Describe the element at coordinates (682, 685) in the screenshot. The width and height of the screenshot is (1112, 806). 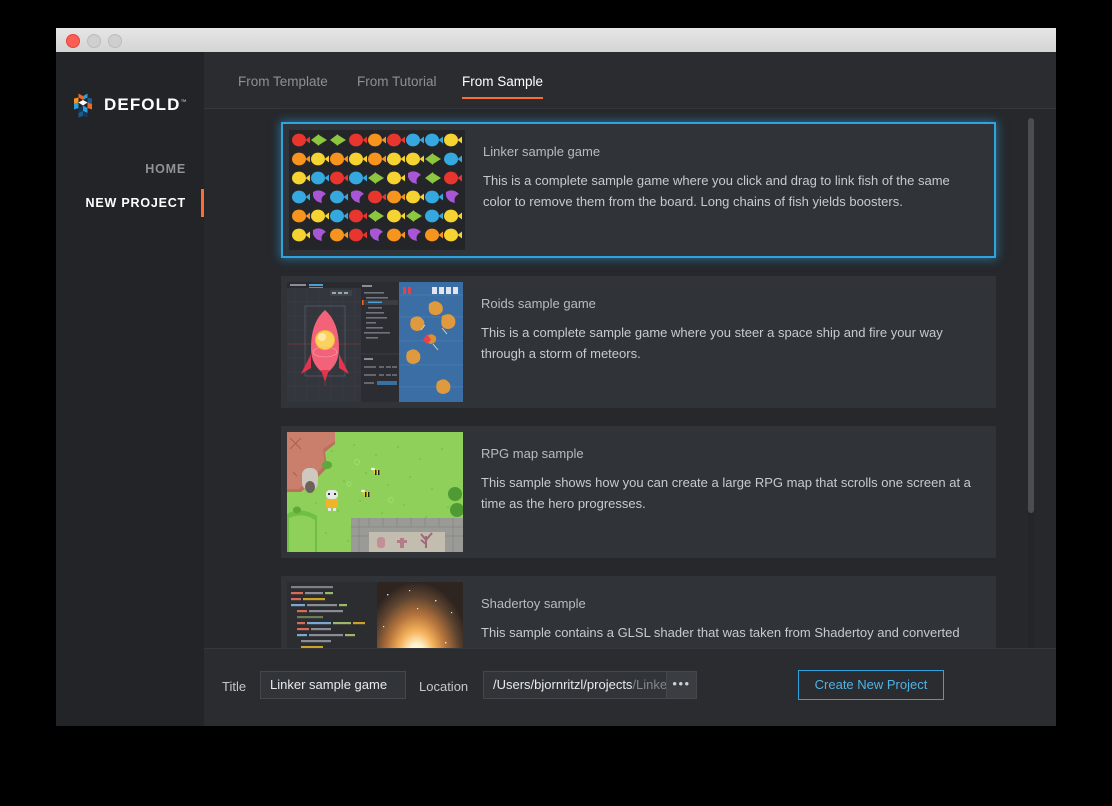
I see `browse-location-button: •••` at that location.